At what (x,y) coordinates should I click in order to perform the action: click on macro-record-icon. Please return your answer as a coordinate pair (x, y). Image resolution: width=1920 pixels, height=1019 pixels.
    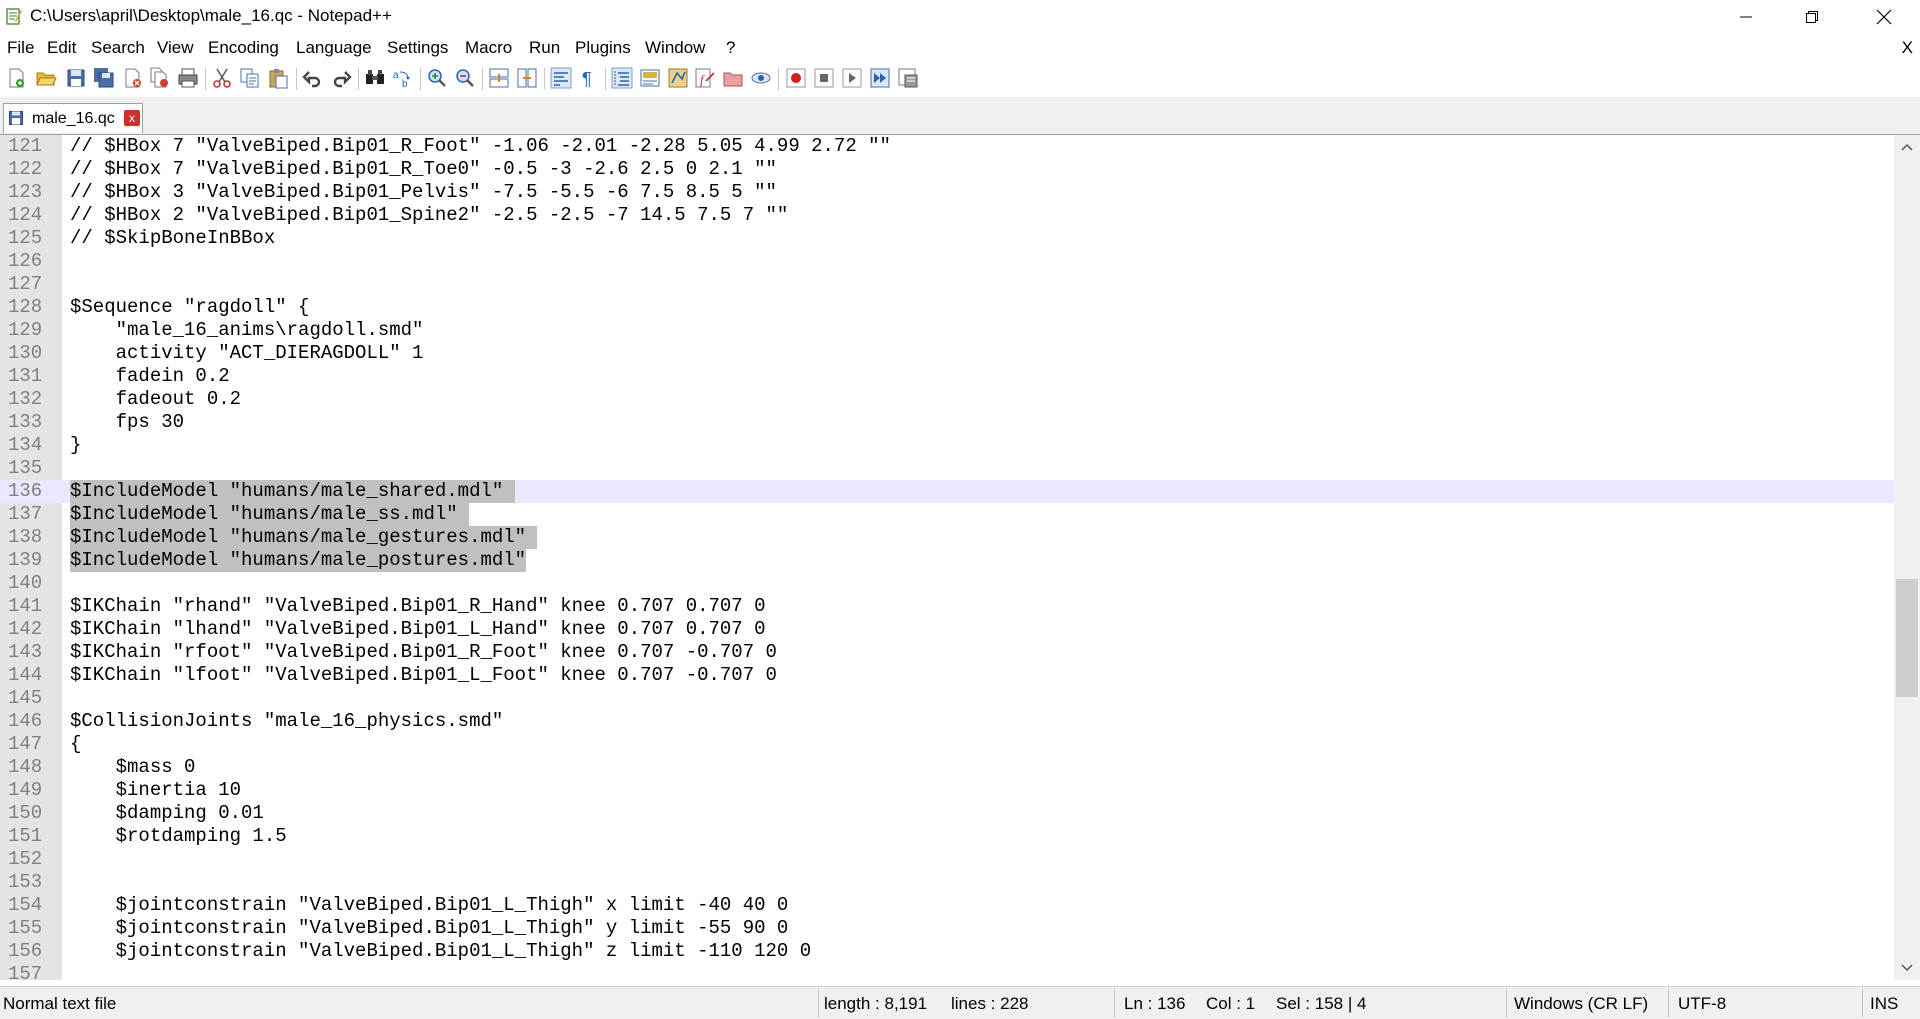
    Looking at the image, I should click on (796, 78).